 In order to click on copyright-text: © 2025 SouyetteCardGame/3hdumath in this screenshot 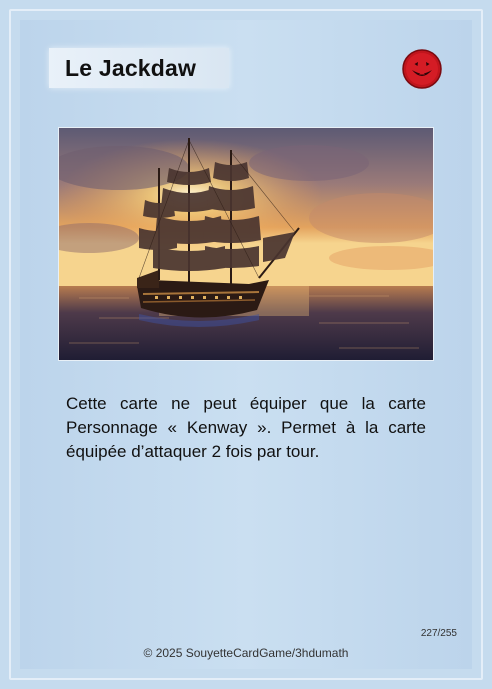, I will do `click(246, 653)`.